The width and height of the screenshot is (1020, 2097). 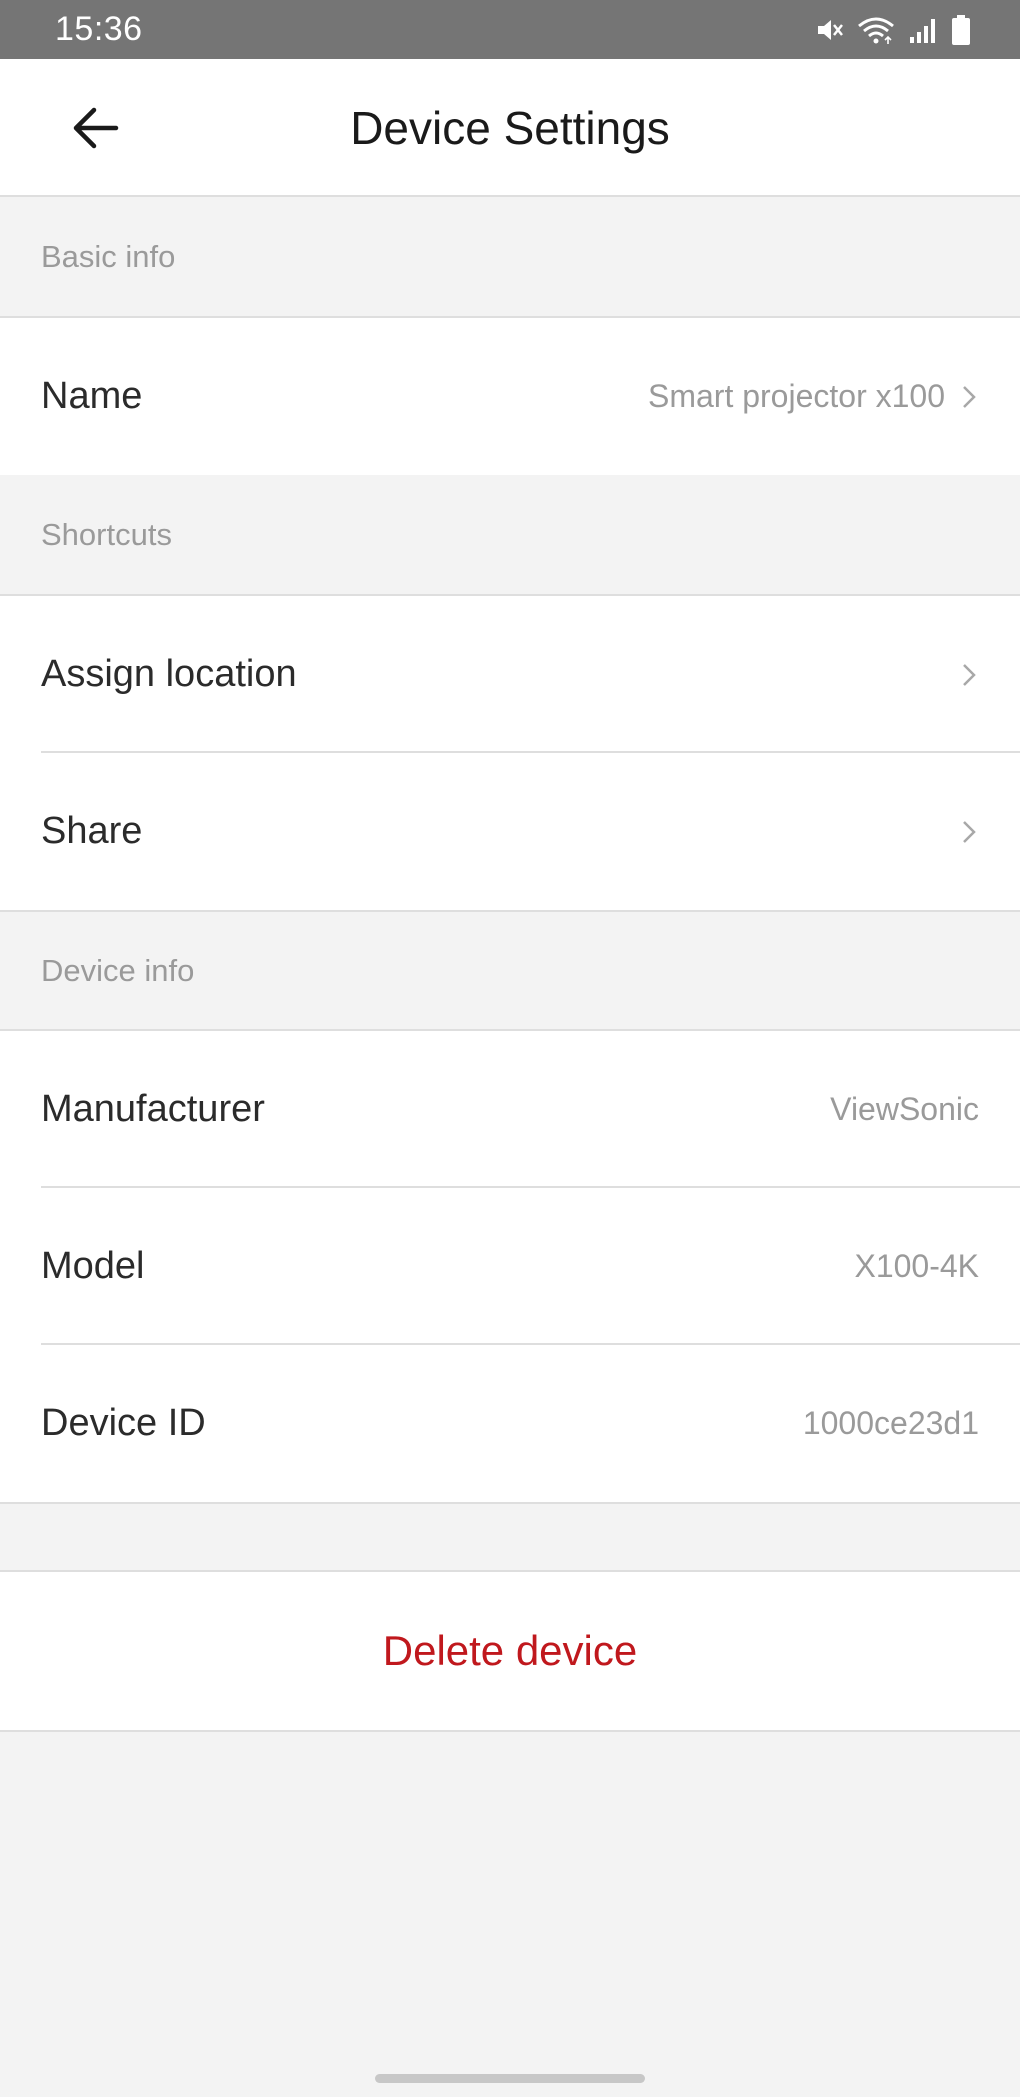 I want to click on delete-device-label: Delete device, so click(x=510, y=1650).